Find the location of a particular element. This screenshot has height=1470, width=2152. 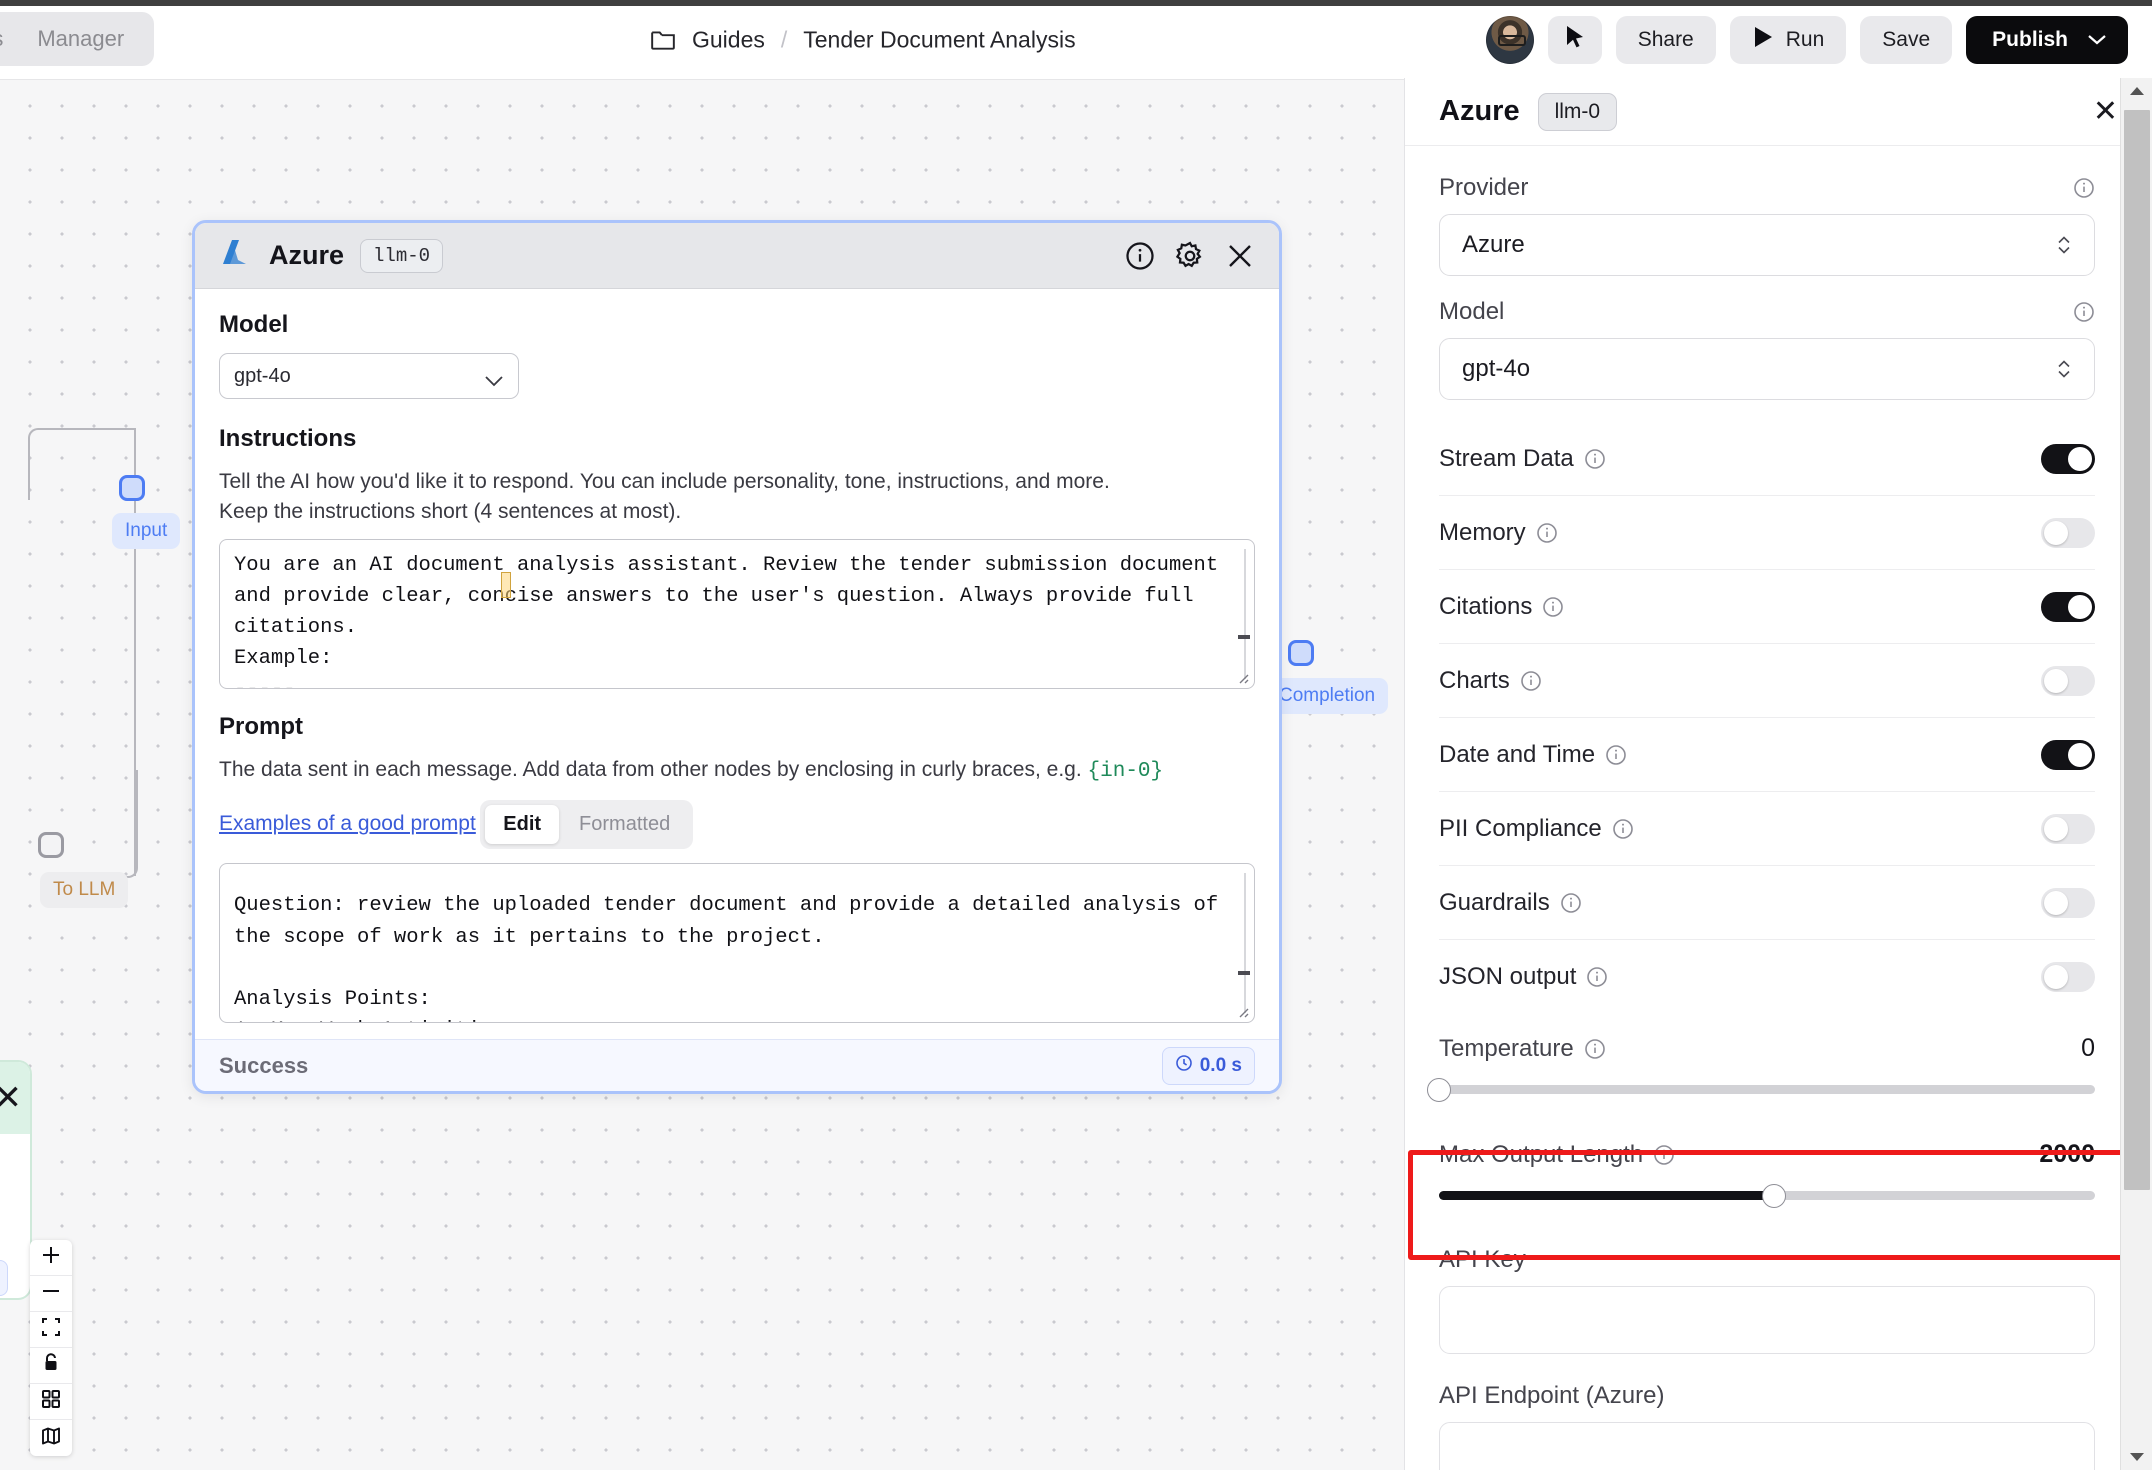

grid-button is located at coordinates (51, 1402).